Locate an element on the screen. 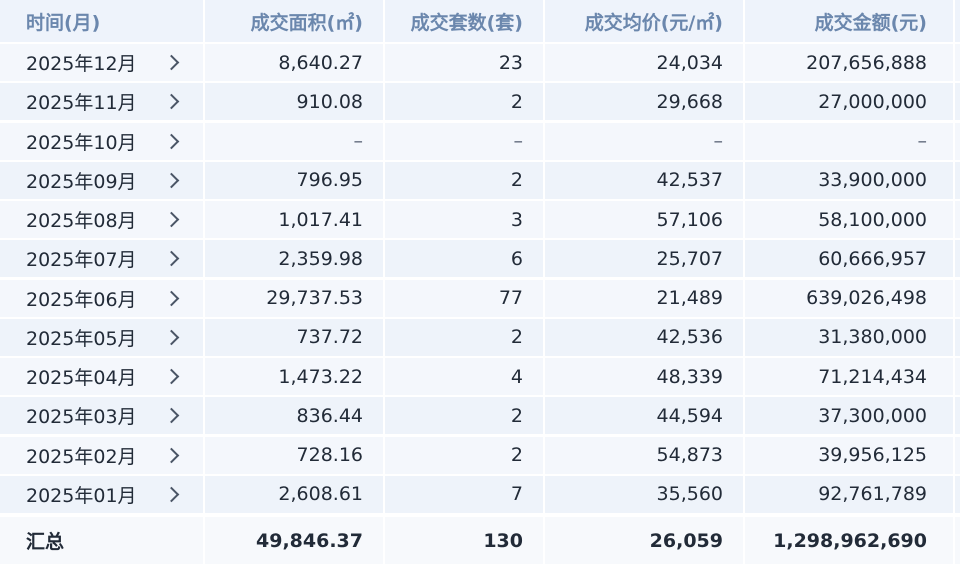 The height and width of the screenshot is (564, 960). cell-units: 6 is located at coordinates (463, 259).